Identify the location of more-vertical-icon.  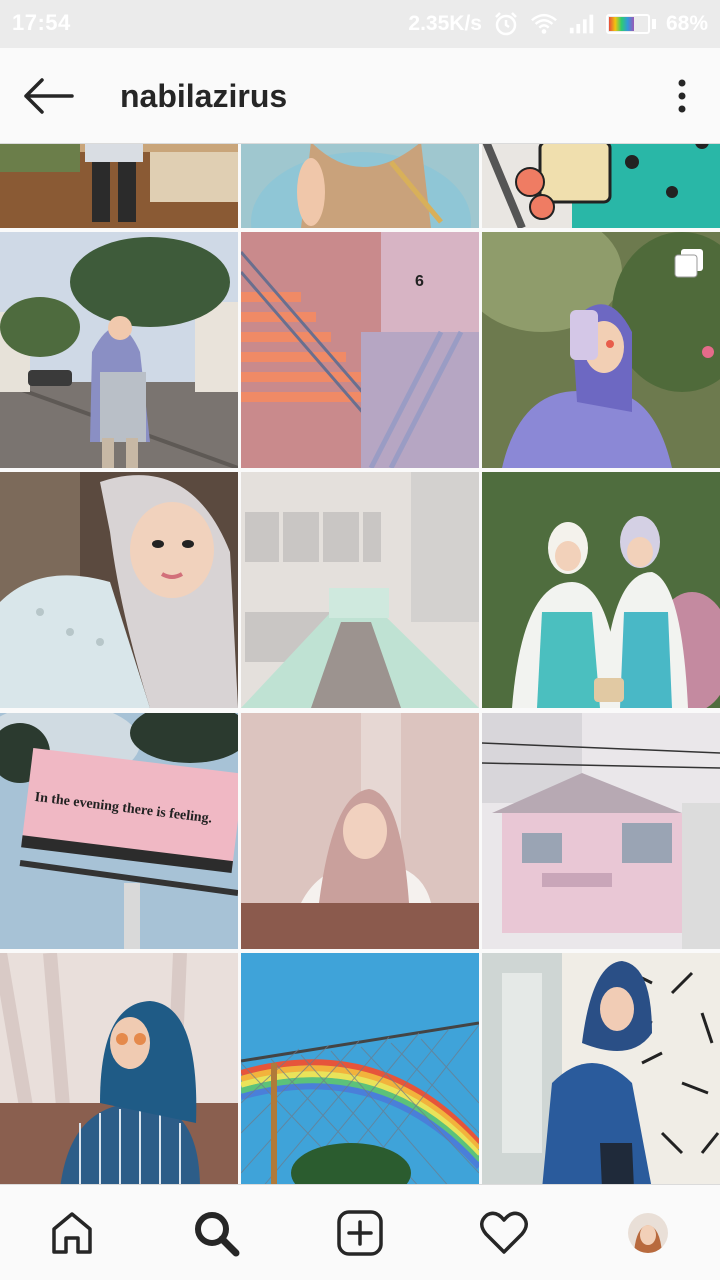
(682, 96).